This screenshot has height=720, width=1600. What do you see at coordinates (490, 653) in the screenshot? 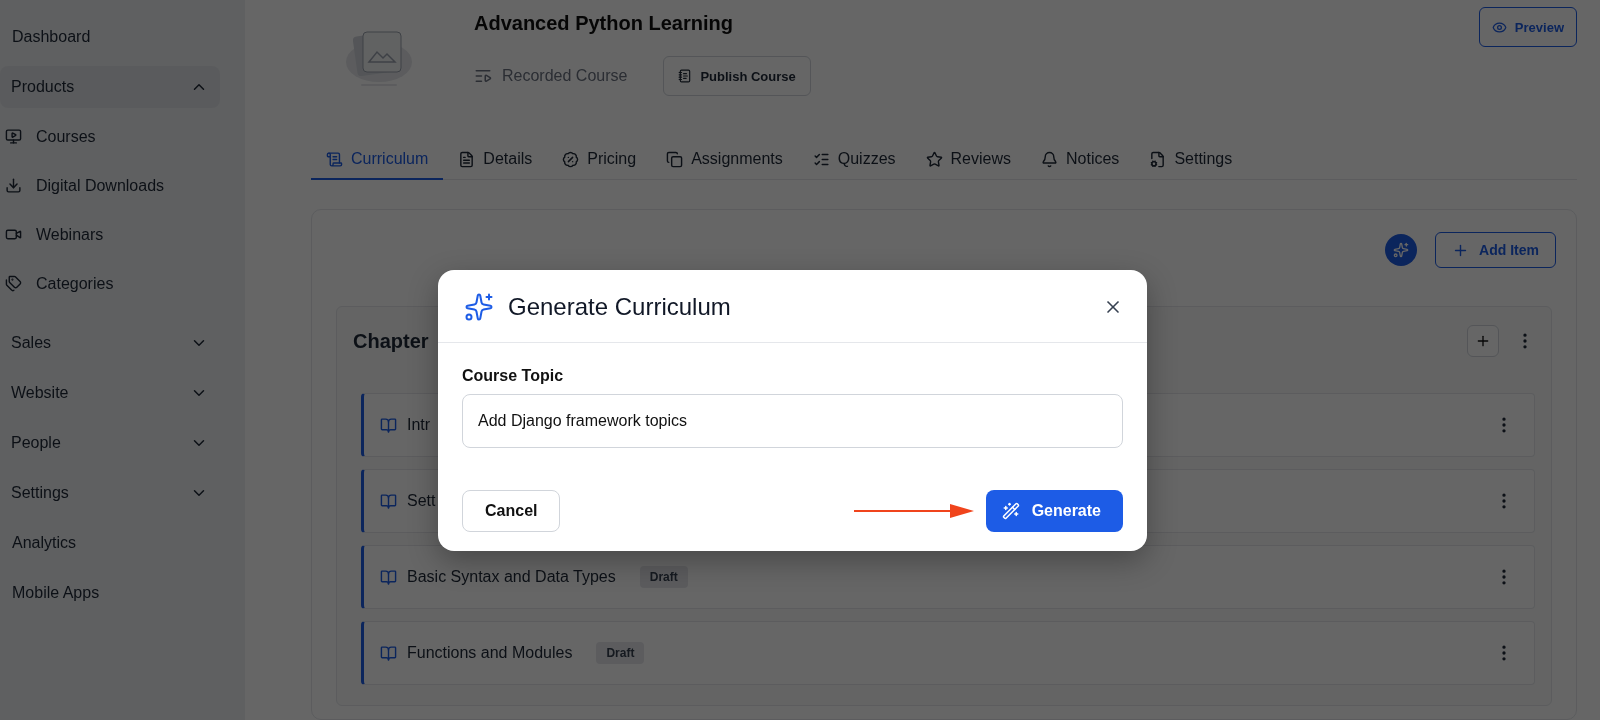
I see `lesson-title: Functions and Modules` at bounding box center [490, 653].